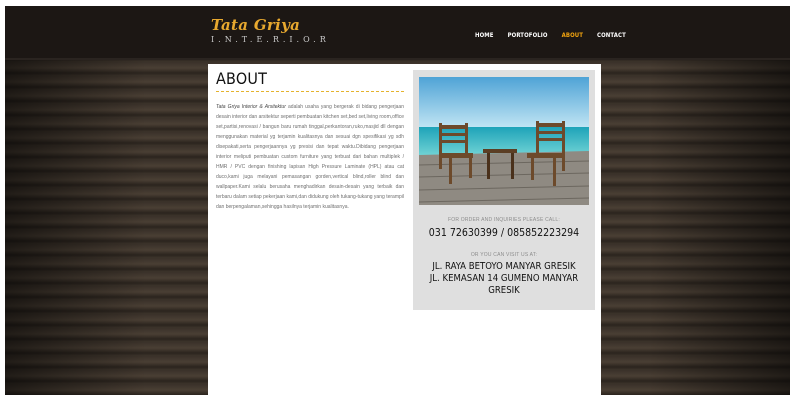  I want to click on company-name: Tata Griya Interior & Arsitektur, so click(251, 107).